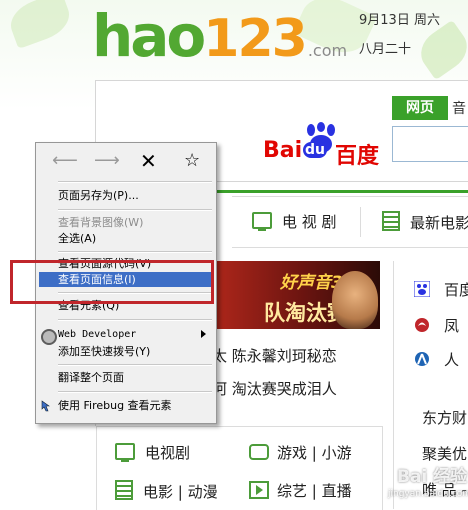 Image resolution: width=468 pixels, height=510 pixels. I want to click on bottom-categories: 电视剧 游戏 | 小游 电影 | 动漫 综艺 | 直播, so click(239, 468).